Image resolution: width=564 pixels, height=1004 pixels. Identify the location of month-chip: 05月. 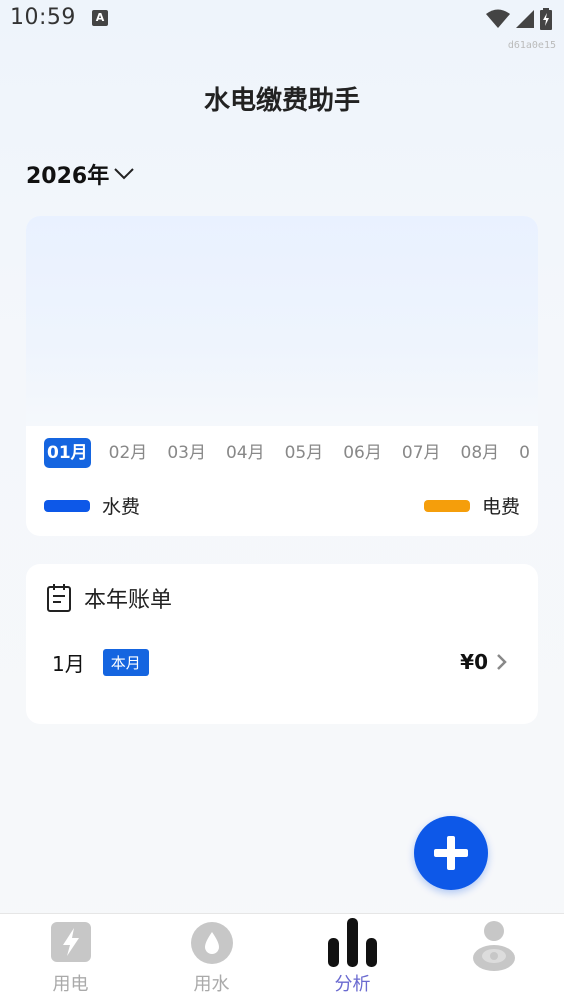
(304, 453).